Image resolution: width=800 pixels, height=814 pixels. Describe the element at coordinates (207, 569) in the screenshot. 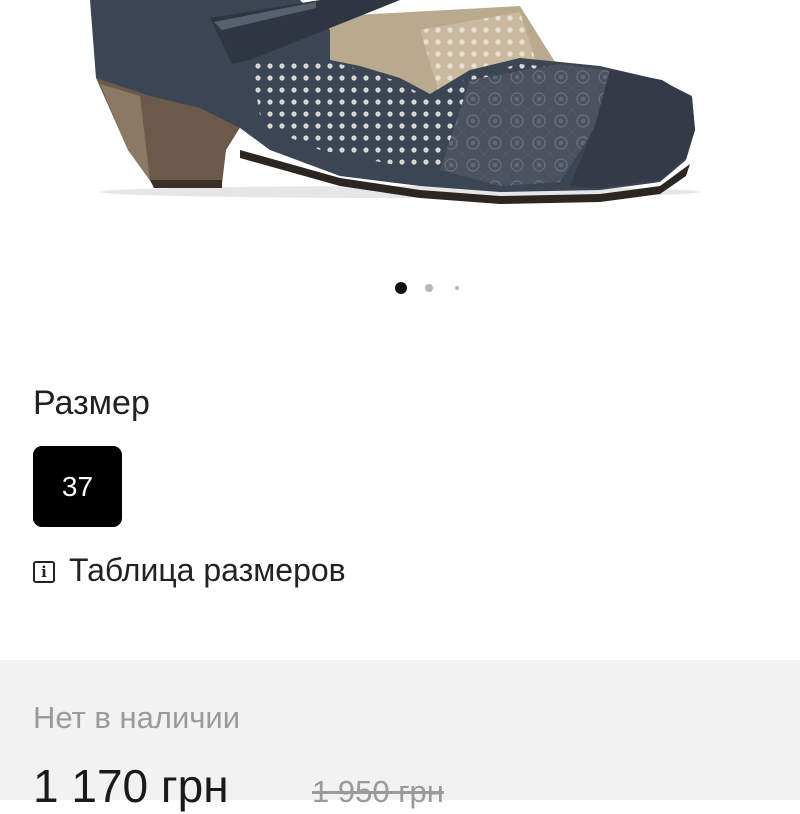

I see `size-table-label: Таблица размеров` at that location.